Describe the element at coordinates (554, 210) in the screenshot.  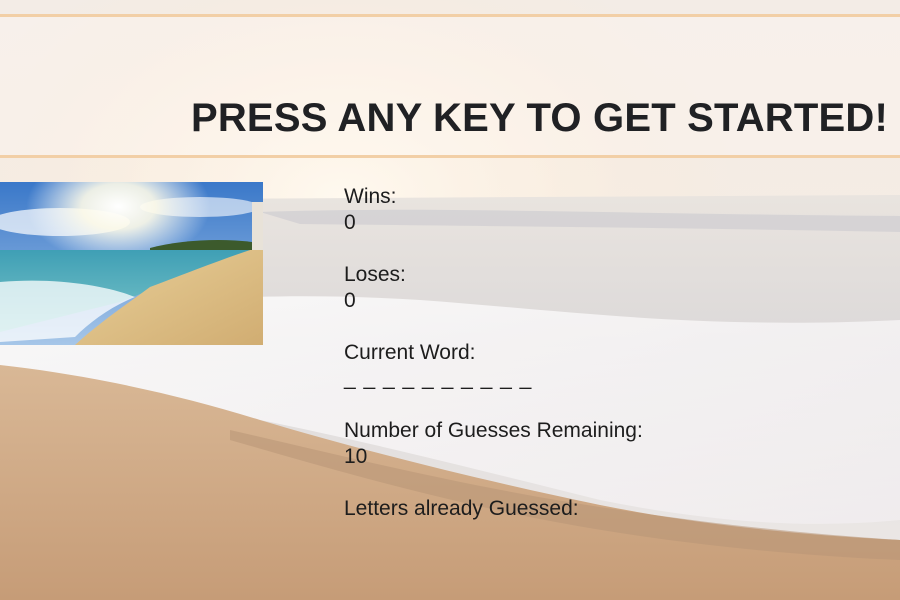
I see `wins-stat: Wins: 0` at that location.